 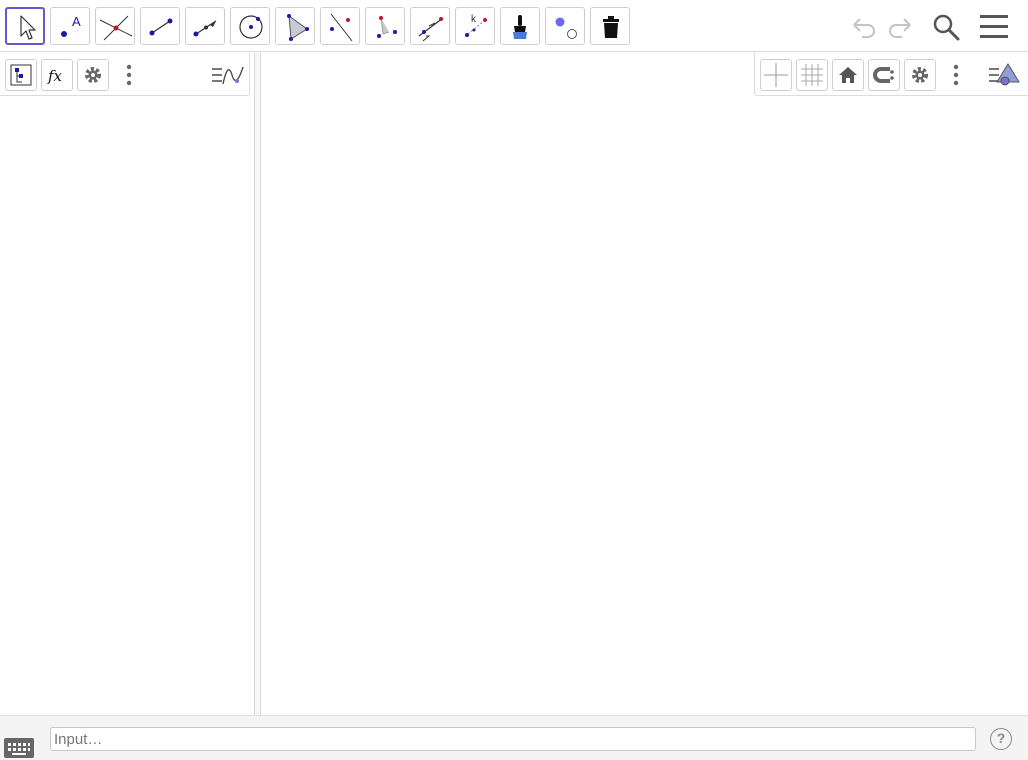 I want to click on fx-icon: fx, so click(x=55, y=76).